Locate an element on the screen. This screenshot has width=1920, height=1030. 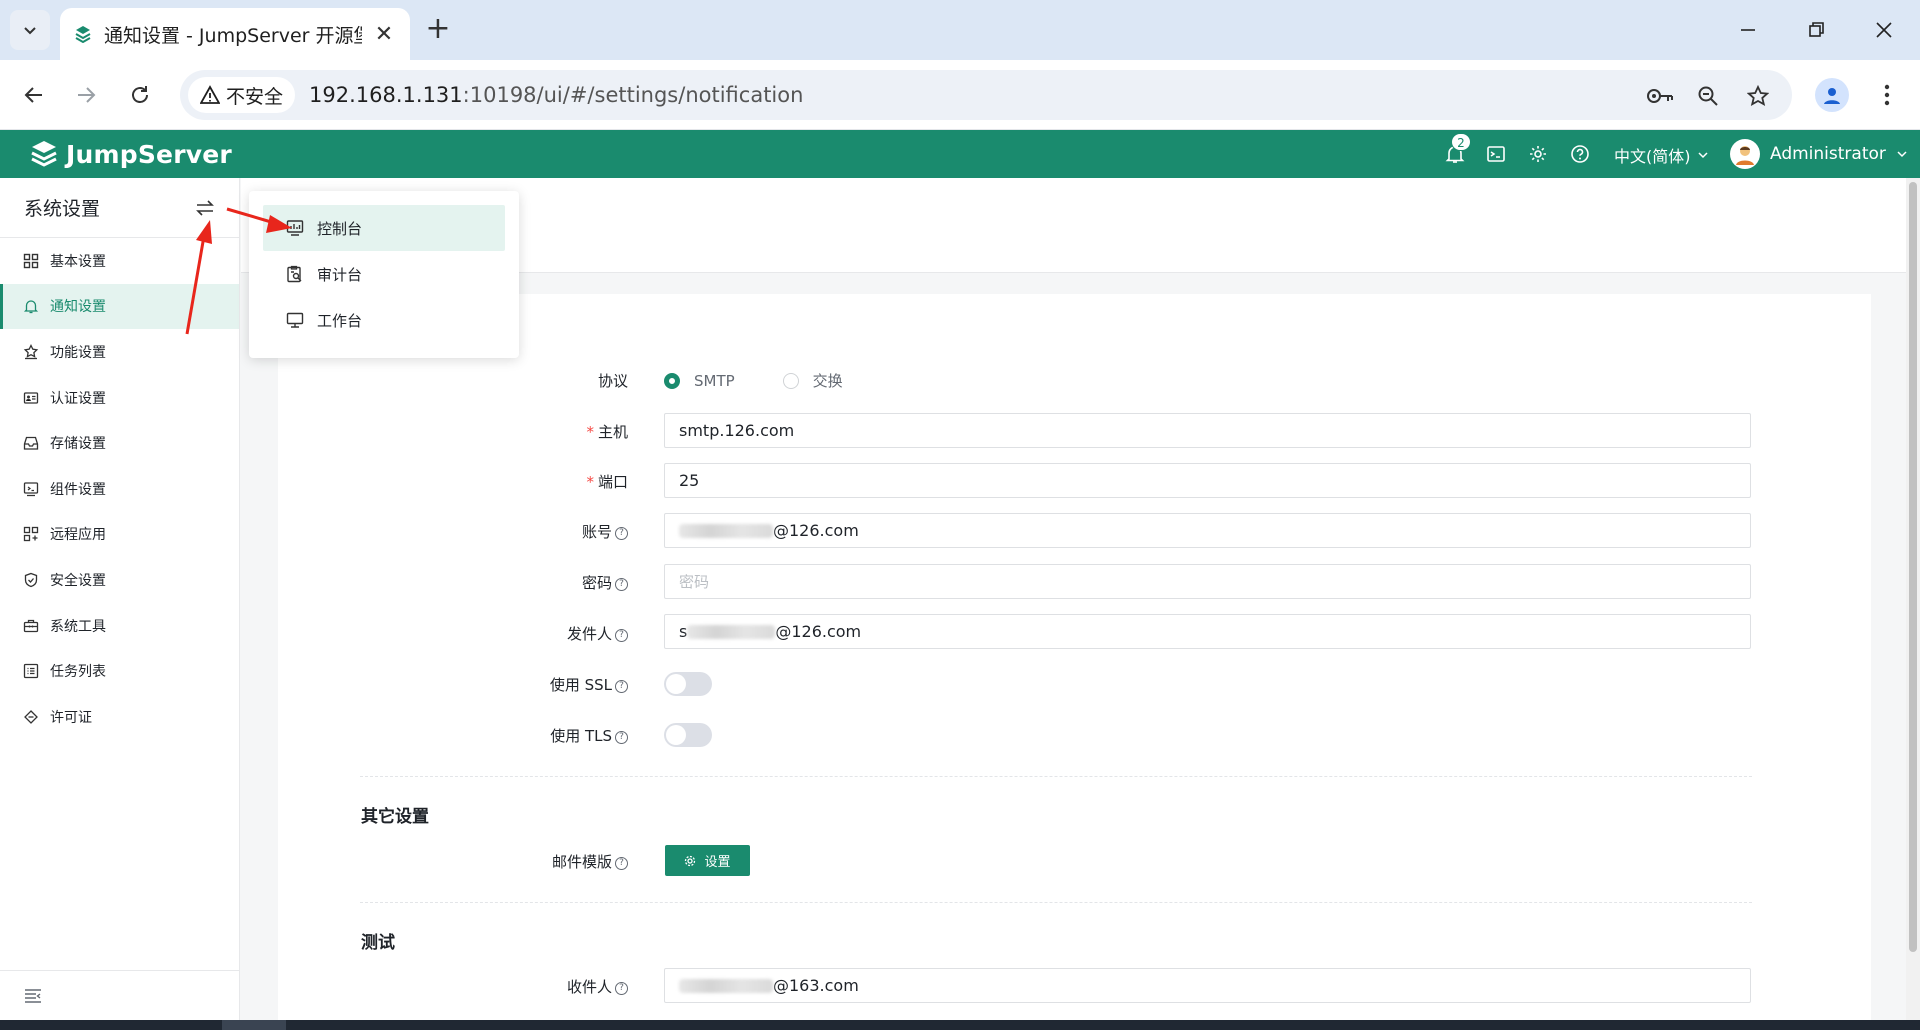
sidebar-collapse-button is located at coordinates (119, 995).